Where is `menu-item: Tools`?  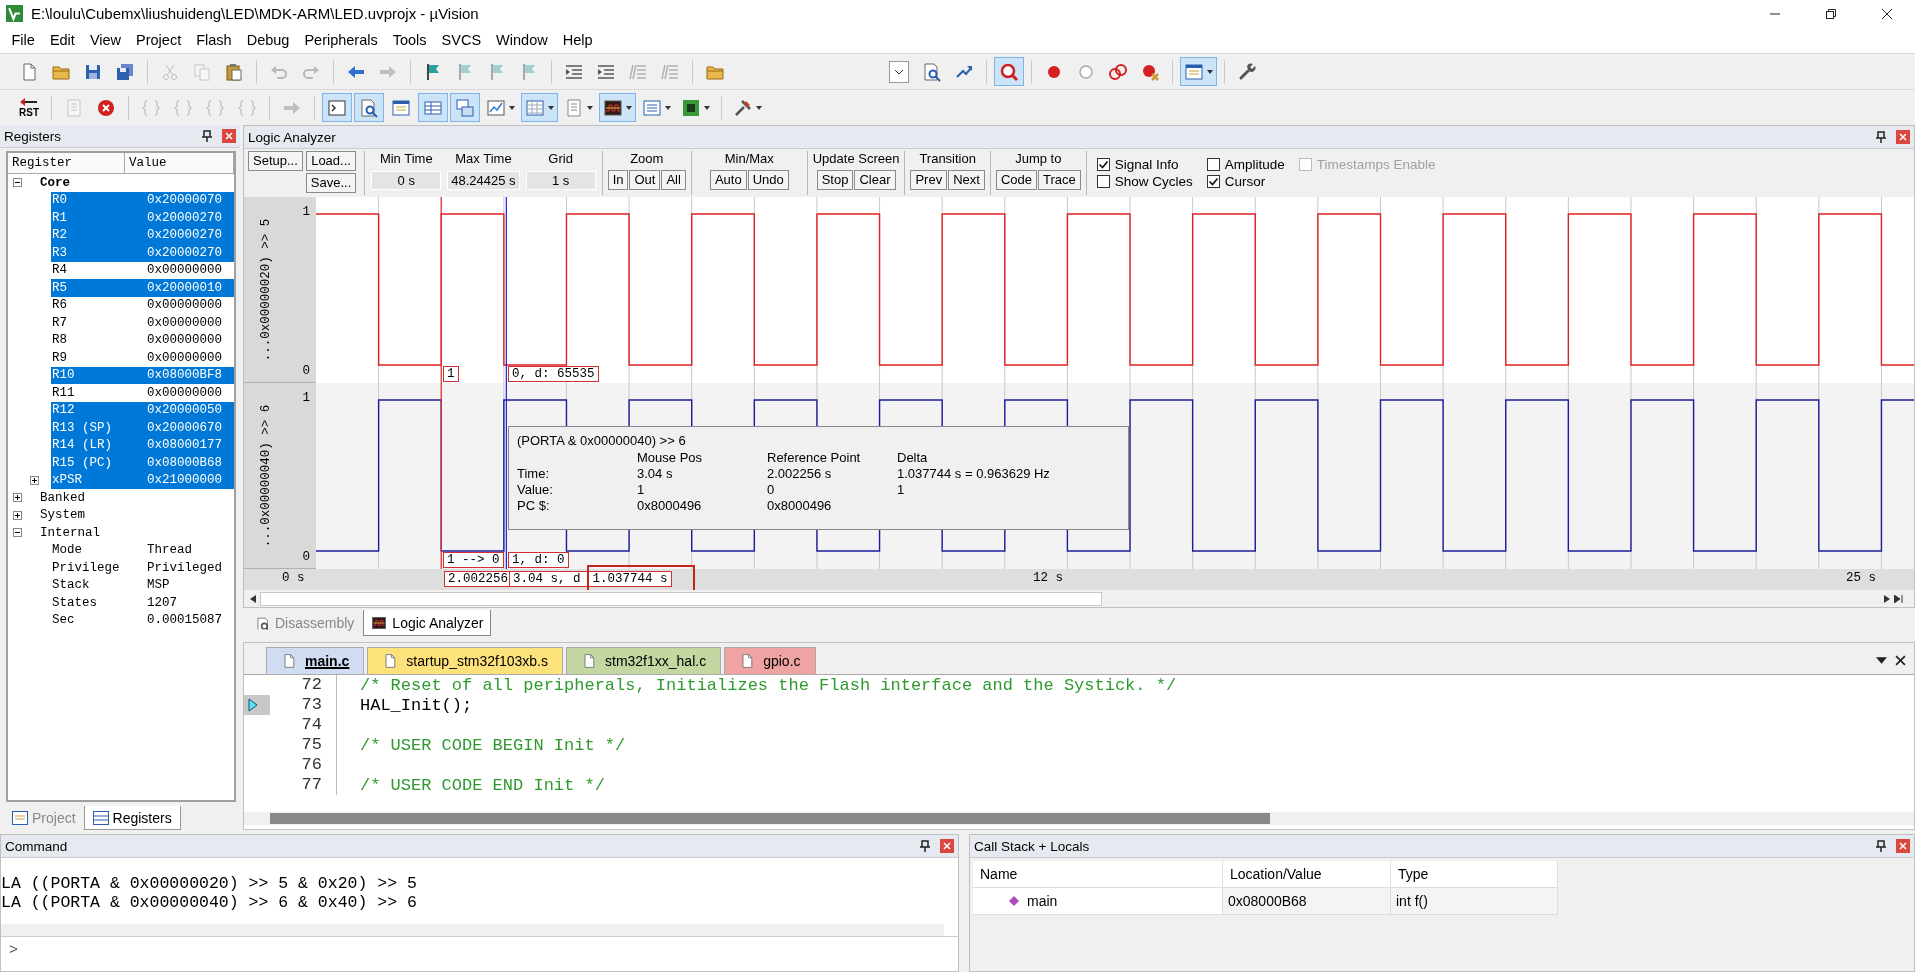 menu-item: Tools is located at coordinates (410, 40).